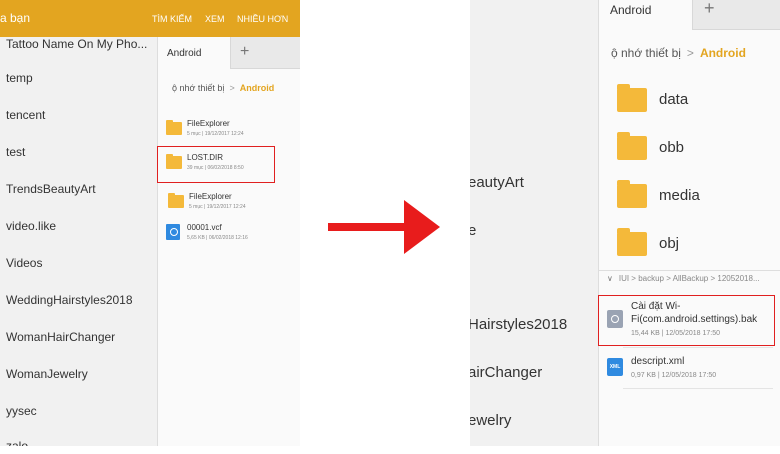  Describe the element at coordinates (384, 227) in the screenshot. I see `red-arrow-icon` at that location.